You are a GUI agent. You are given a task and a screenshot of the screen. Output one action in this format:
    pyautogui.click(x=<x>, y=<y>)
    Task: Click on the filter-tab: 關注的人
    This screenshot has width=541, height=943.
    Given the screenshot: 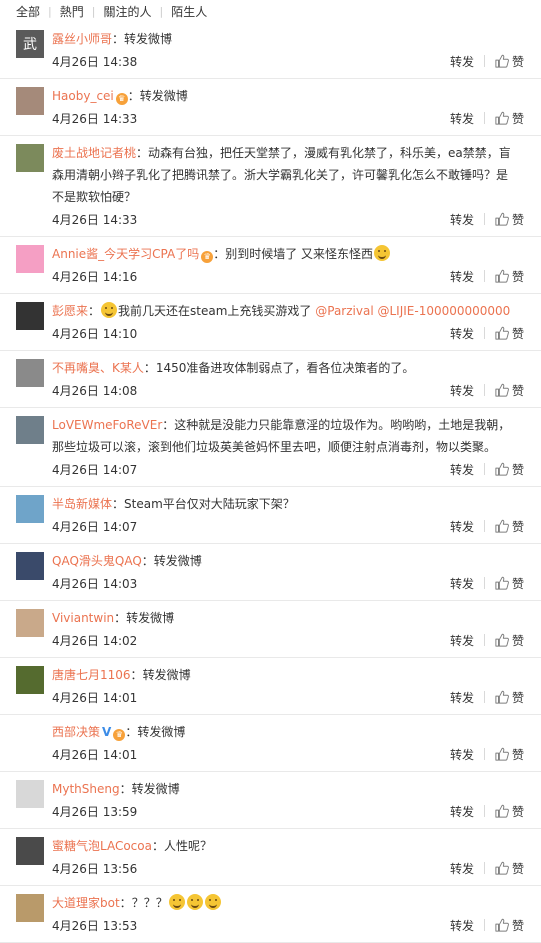 What is the action you would take?
    pyautogui.click(x=127, y=11)
    